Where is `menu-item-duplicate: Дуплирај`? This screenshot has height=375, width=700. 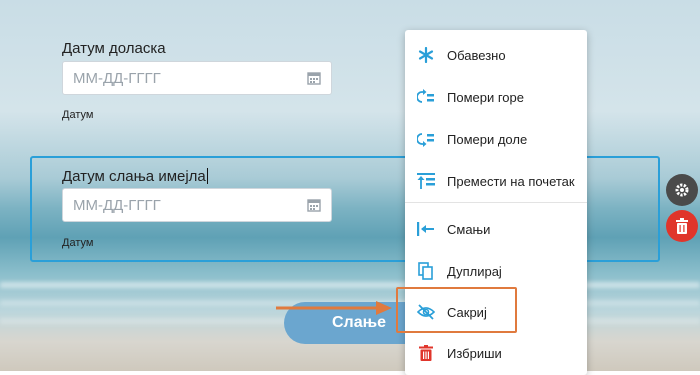
menu-item-duplicate: Дуплирај is located at coordinates (496, 271).